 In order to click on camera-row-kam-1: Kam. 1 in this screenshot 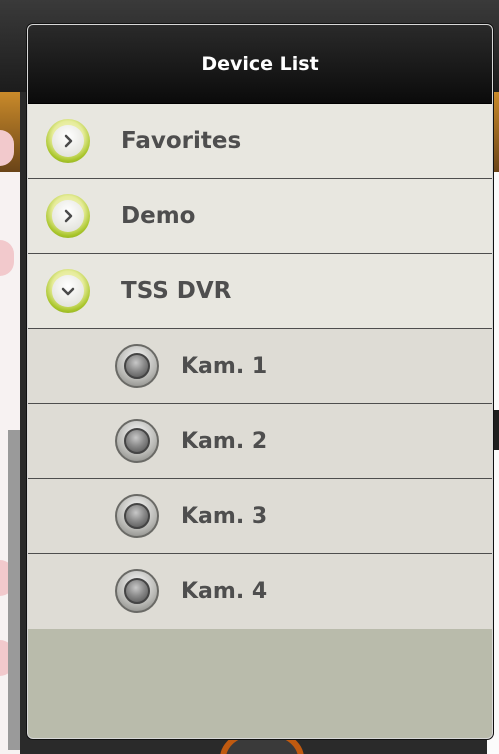, I will do `click(260, 366)`.